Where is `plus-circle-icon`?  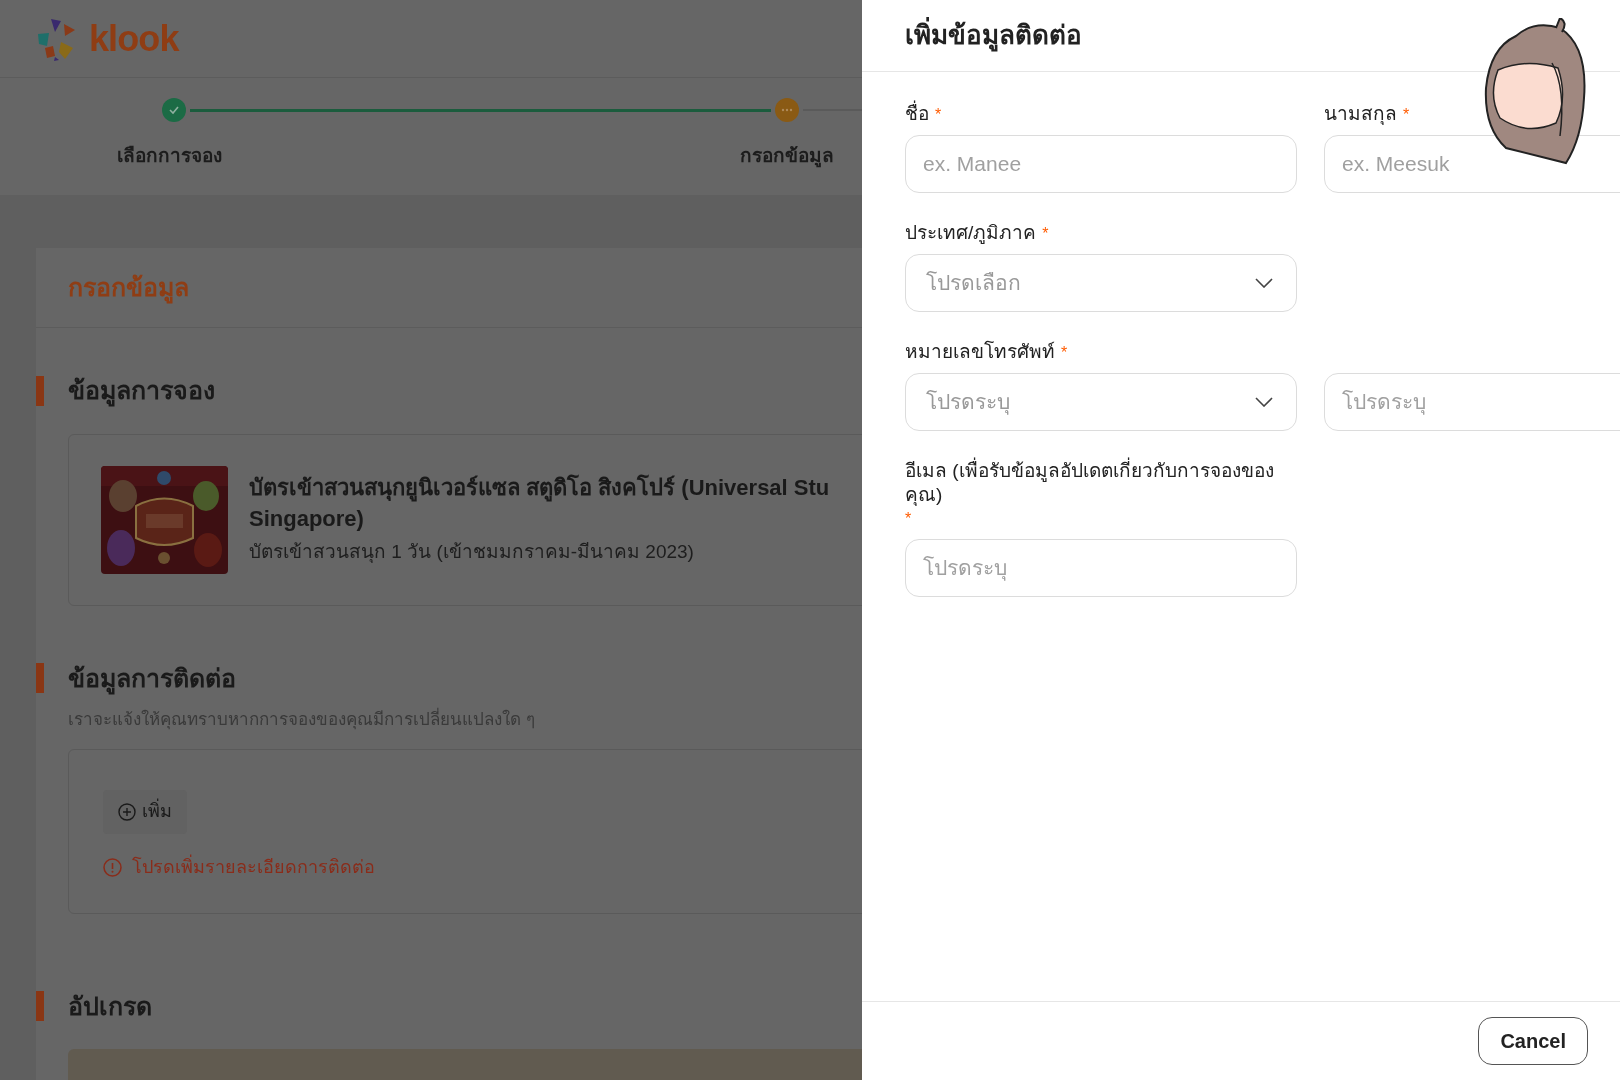 plus-circle-icon is located at coordinates (127, 811).